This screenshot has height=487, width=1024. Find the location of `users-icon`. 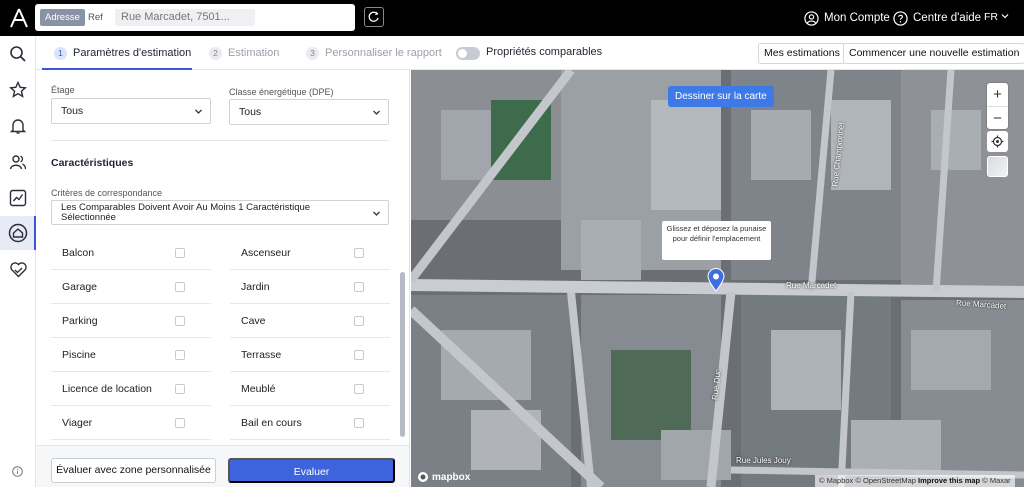

users-icon is located at coordinates (18, 162).